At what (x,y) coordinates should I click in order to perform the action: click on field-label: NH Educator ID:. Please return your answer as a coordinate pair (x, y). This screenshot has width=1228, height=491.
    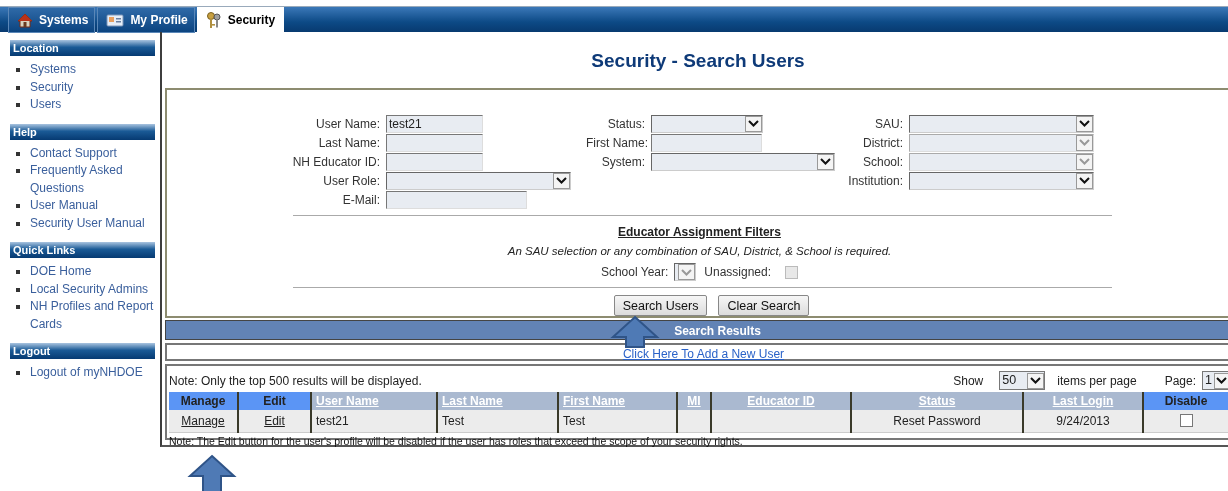
    Looking at the image, I should click on (336, 162).